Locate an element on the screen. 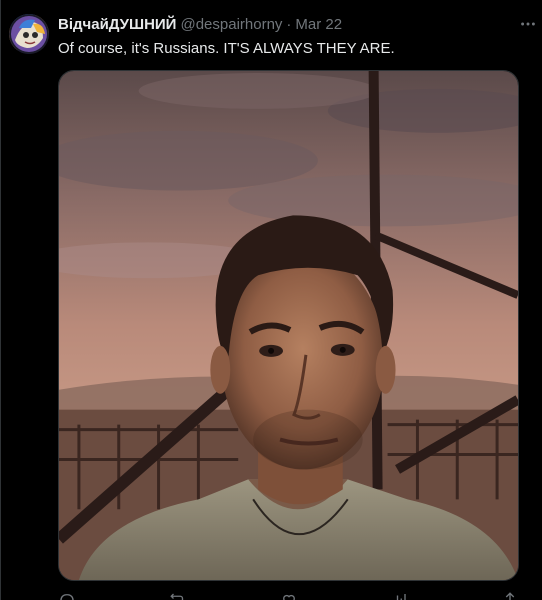 The height and width of the screenshot is (600, 542). avatar is located at coordinates (29, 34).